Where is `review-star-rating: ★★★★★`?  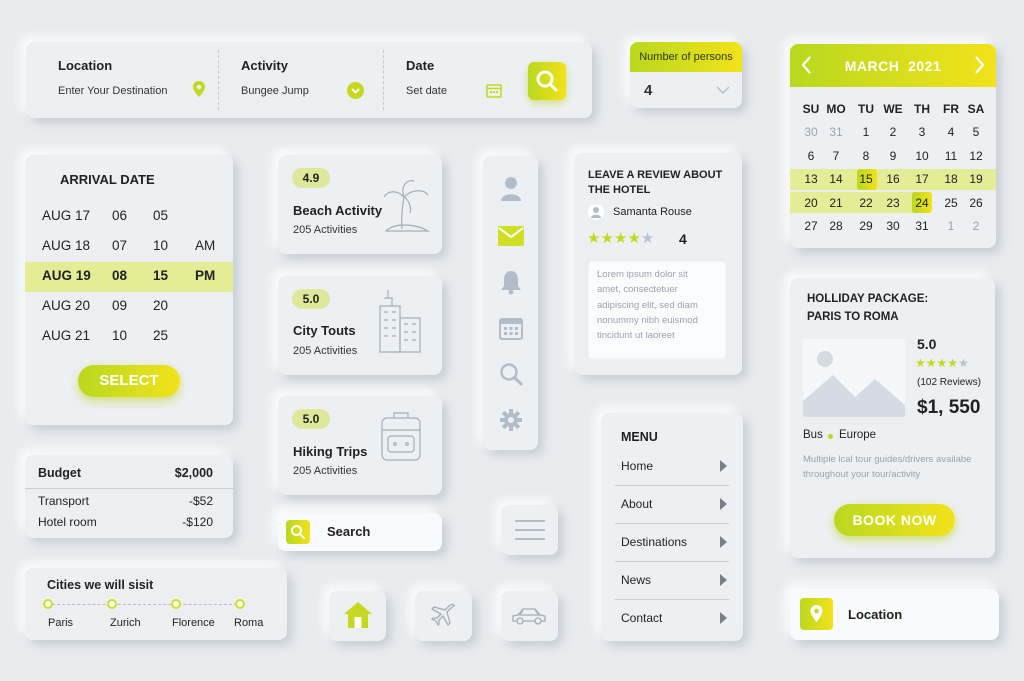
review-star-rating: ★★★★★ is located at coordinates (620, 238).